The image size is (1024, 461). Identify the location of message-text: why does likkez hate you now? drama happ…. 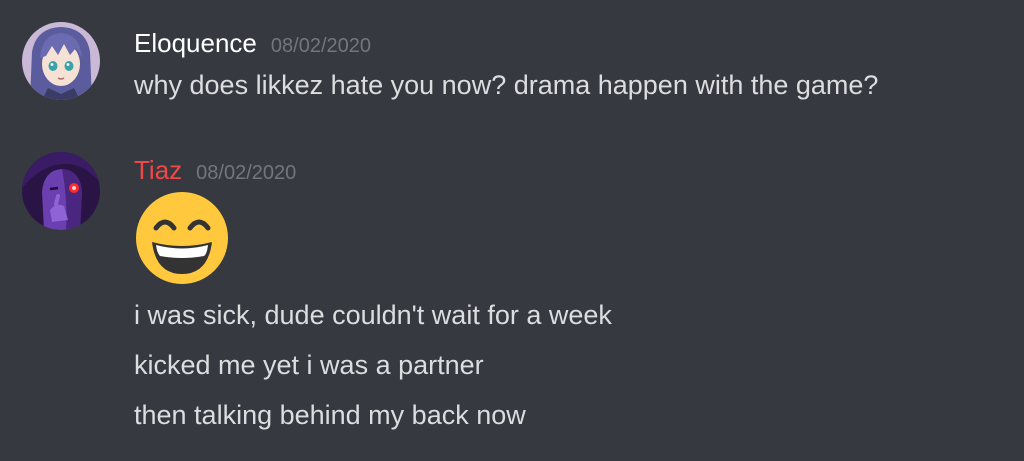
(506, 85).